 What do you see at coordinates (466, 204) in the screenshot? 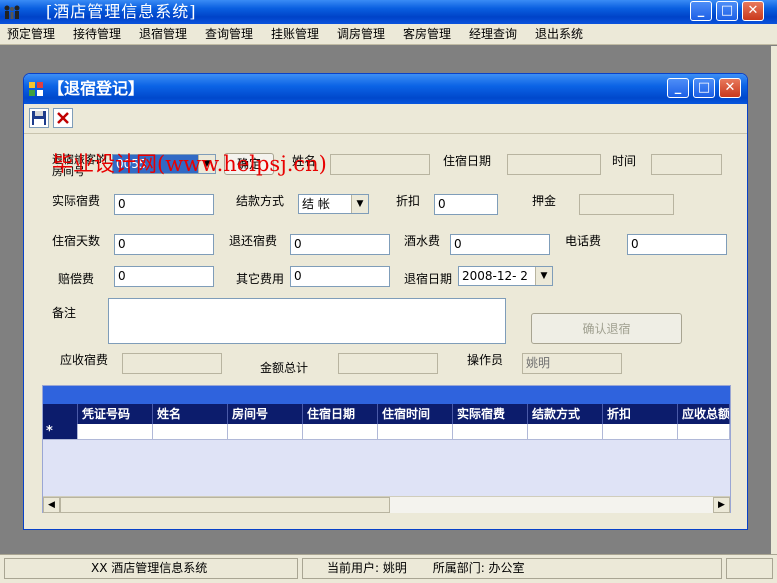
I see `discount-input: 0` at bounding box center [466, 204].